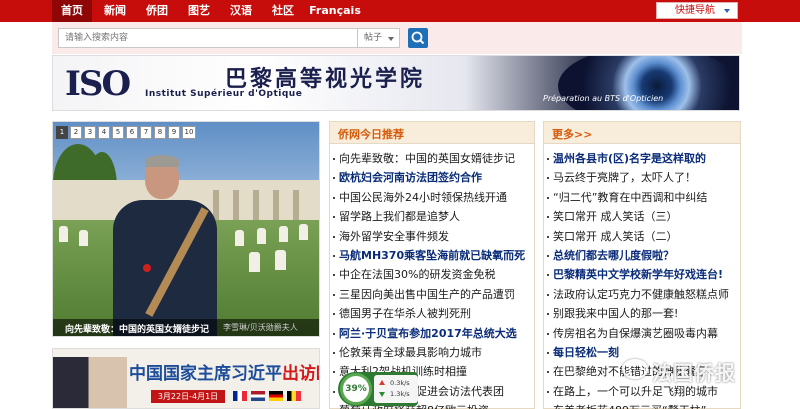  I want to click on banner-logo: ISO, so click(98, 84).